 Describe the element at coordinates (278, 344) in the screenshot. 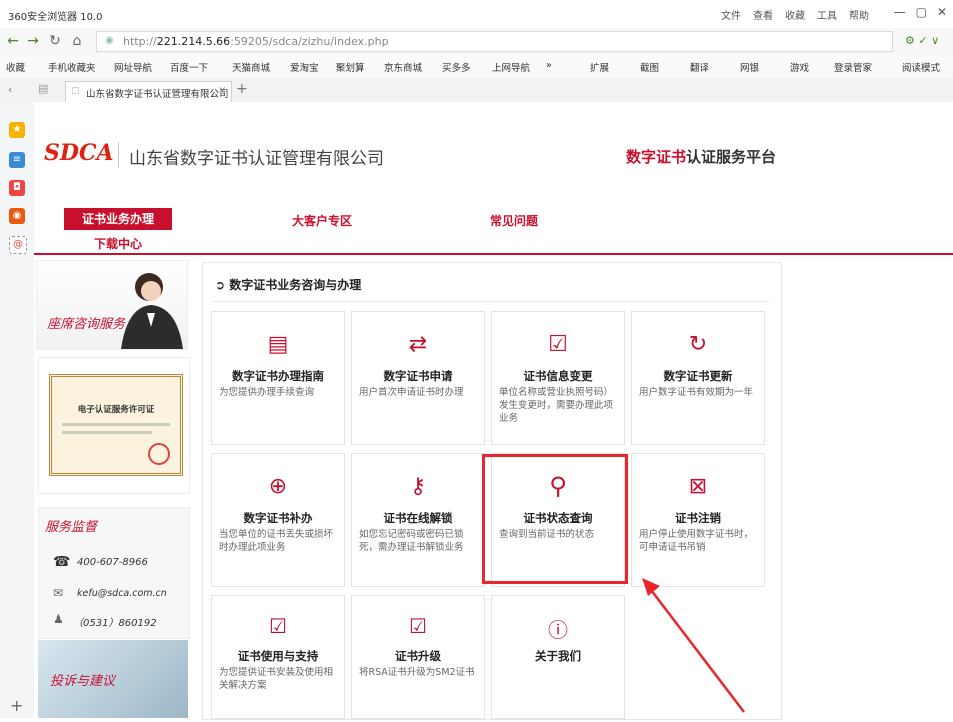

I see `document-icon: ▤` at that location.